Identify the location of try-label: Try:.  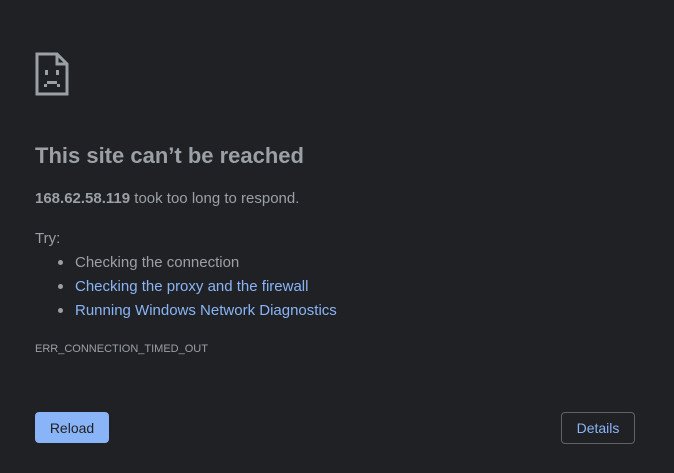
(48, 238).